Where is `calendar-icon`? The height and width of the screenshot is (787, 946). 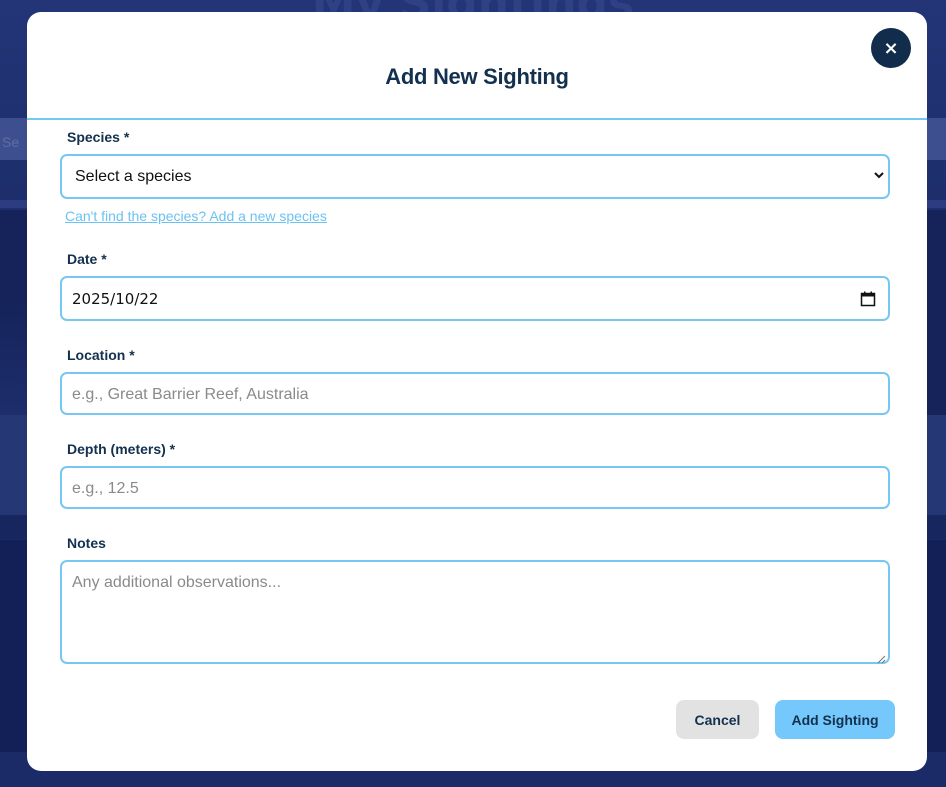
calendar-icon is located at coordinates (868, 299).